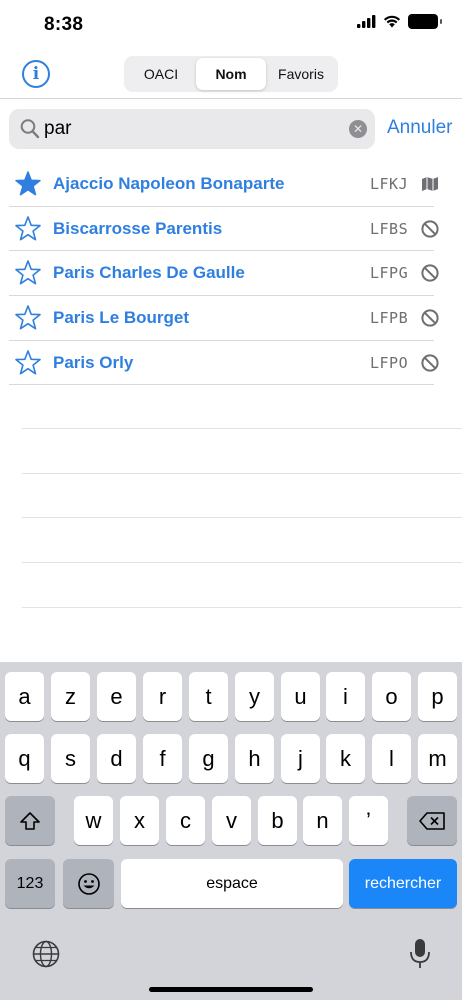 The height and width of the screenshot is (1000, 462). I want to click on key-s: s, so click(70, 758).